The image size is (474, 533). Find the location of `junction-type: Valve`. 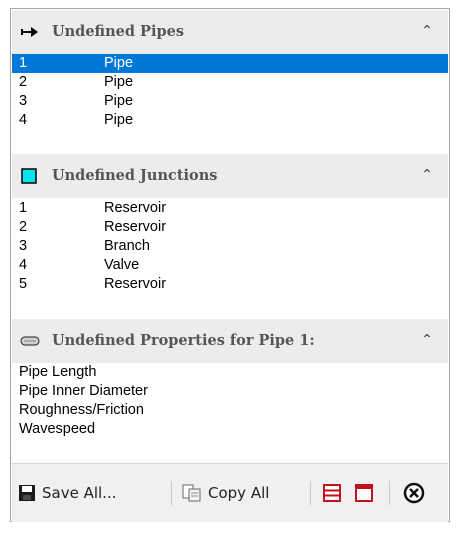

junction-type: Valve is located at coordinates (122, 265).